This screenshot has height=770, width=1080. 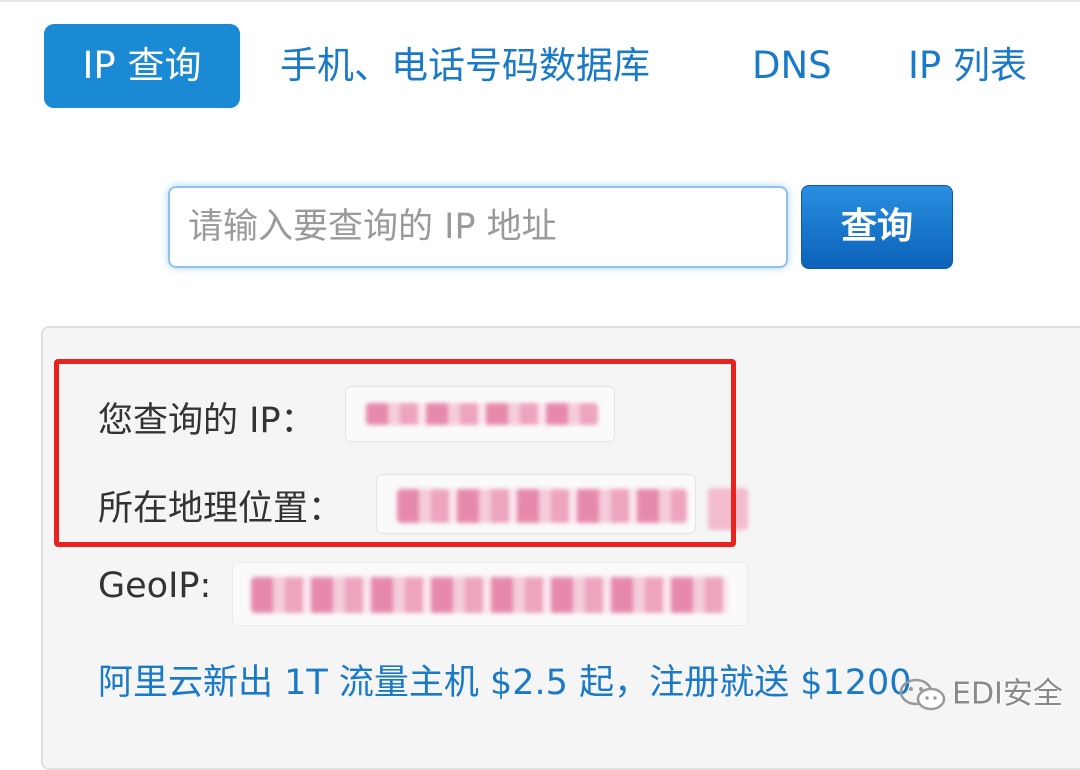 What do you see at coordinates (922, 694) in the screenshot?
I see `wechat-icon` at bounding box center [922, 694].